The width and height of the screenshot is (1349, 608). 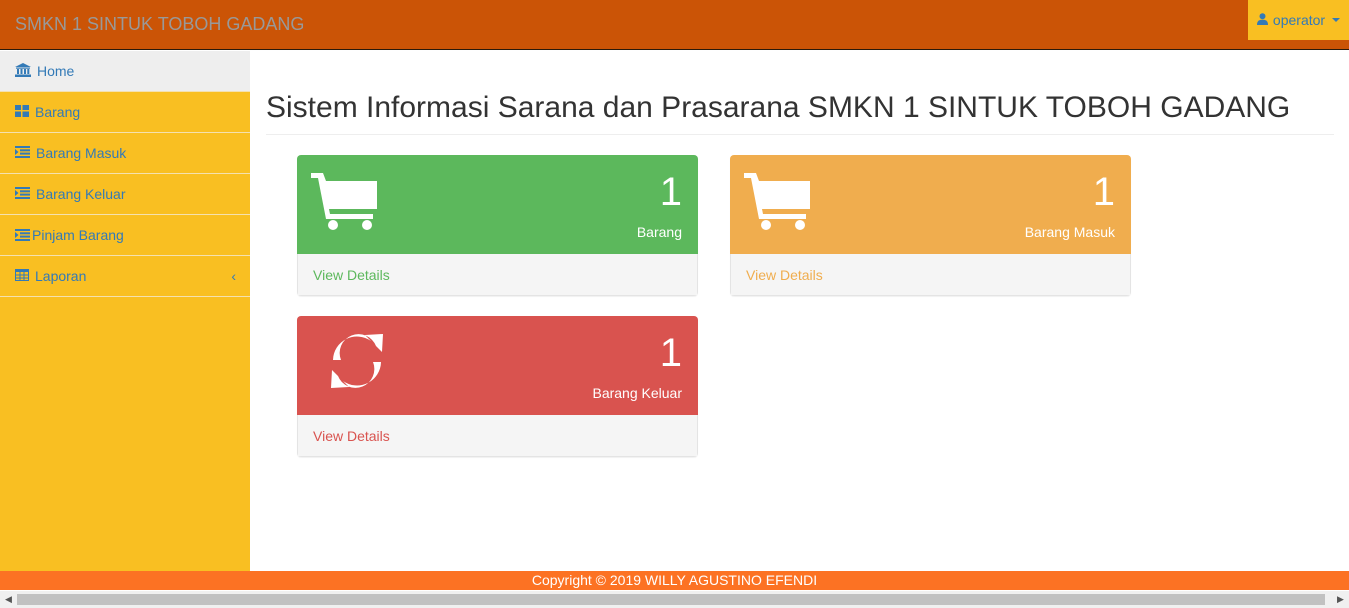 I want to click on sidebar-item-label: Home, so click(x=56, y=71).